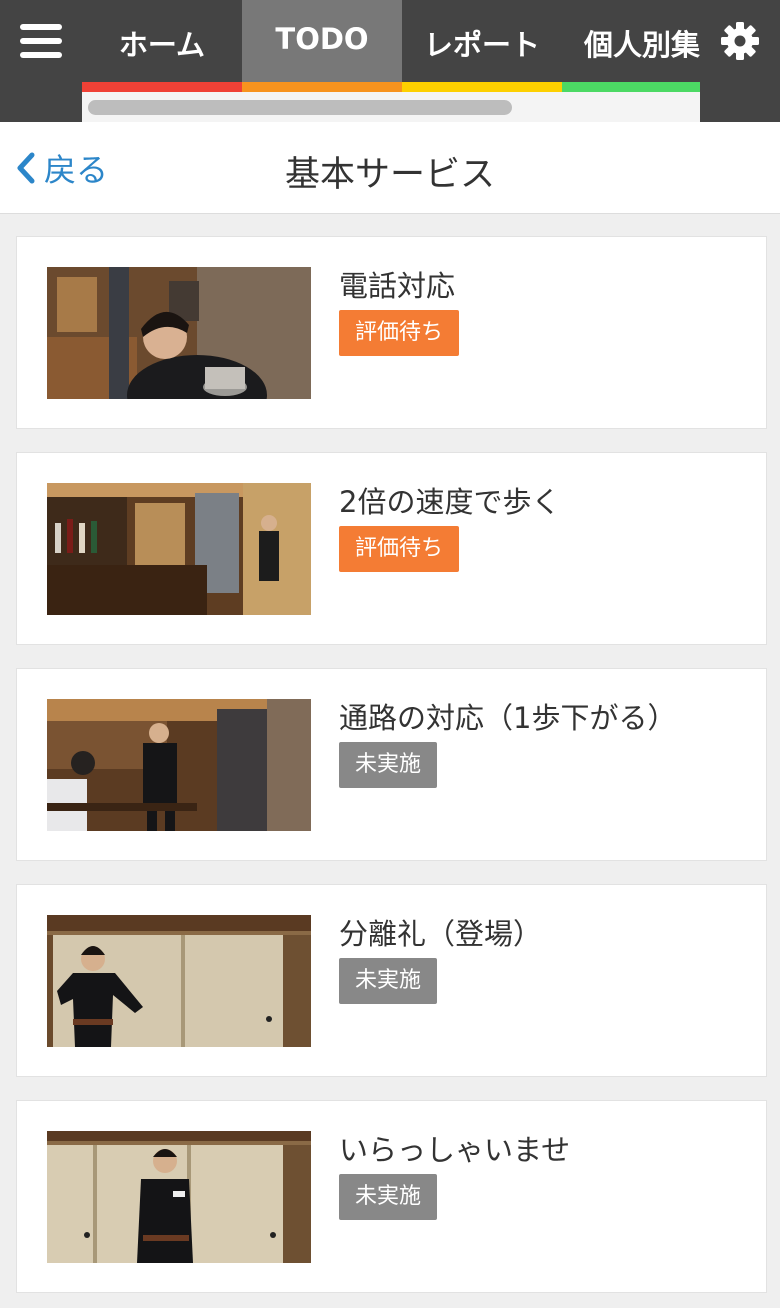 This screenshot has width=780, height=1308. Describe the element at coordinates (441, 934) in the screenshot. I see `item-title: 分離礼（登場）` at that location.